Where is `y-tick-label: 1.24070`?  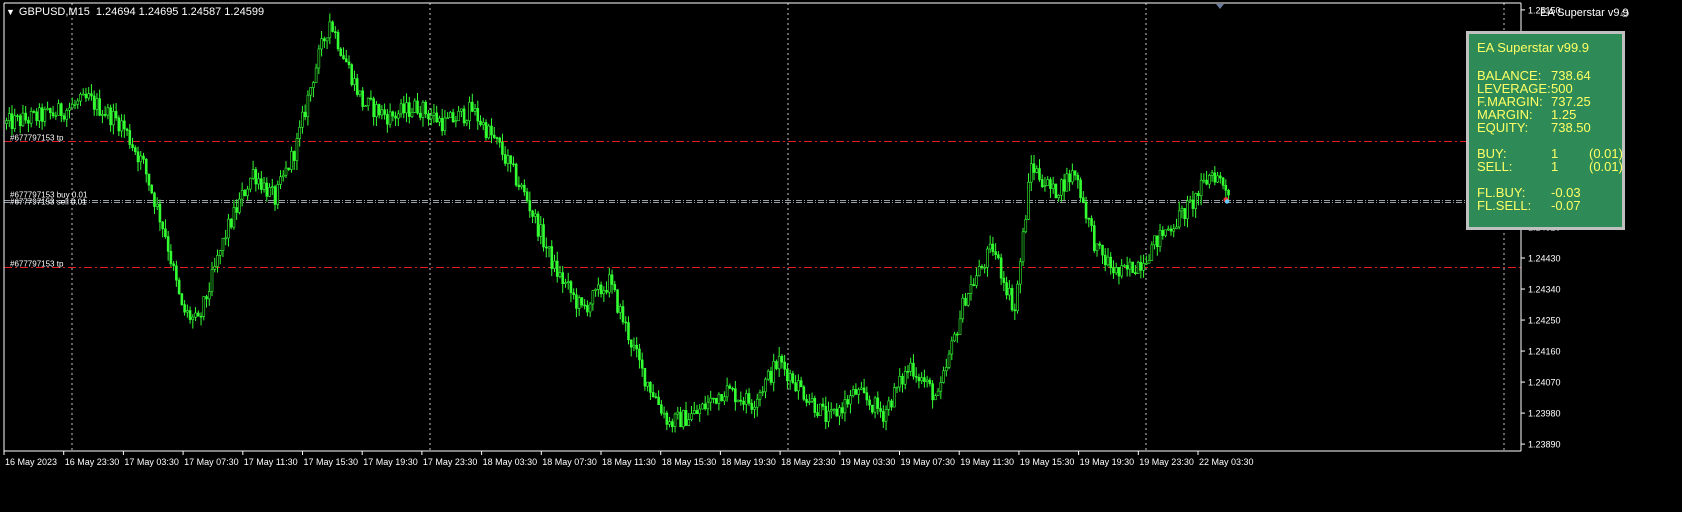
y-tick-label: 1.24070 is located at coordinates (1544, 383).